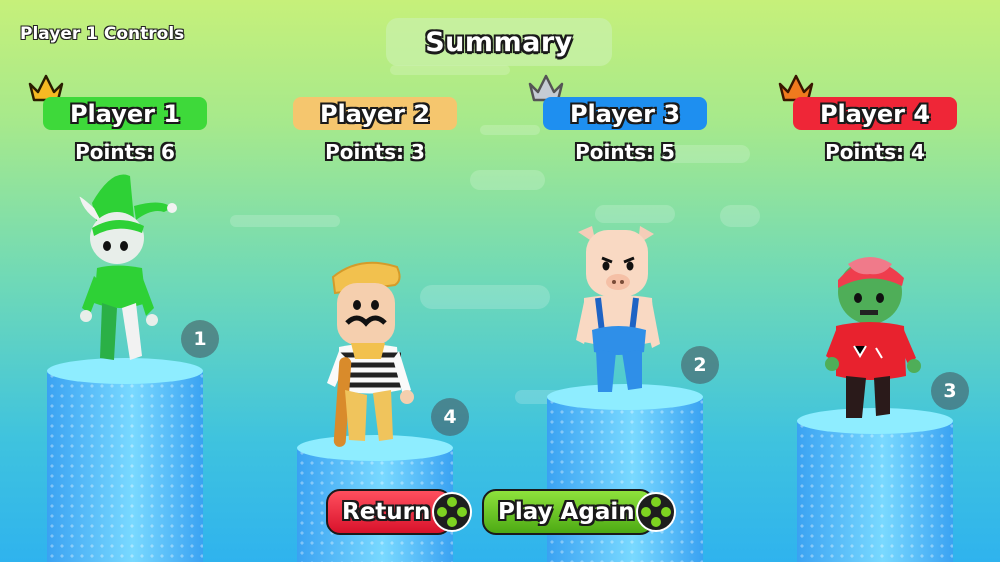  What do you see at coordinates (102, 34) in the screenshot?
I see `player-controls-label: Player 1 Controls` at bounding box center [102, 34].